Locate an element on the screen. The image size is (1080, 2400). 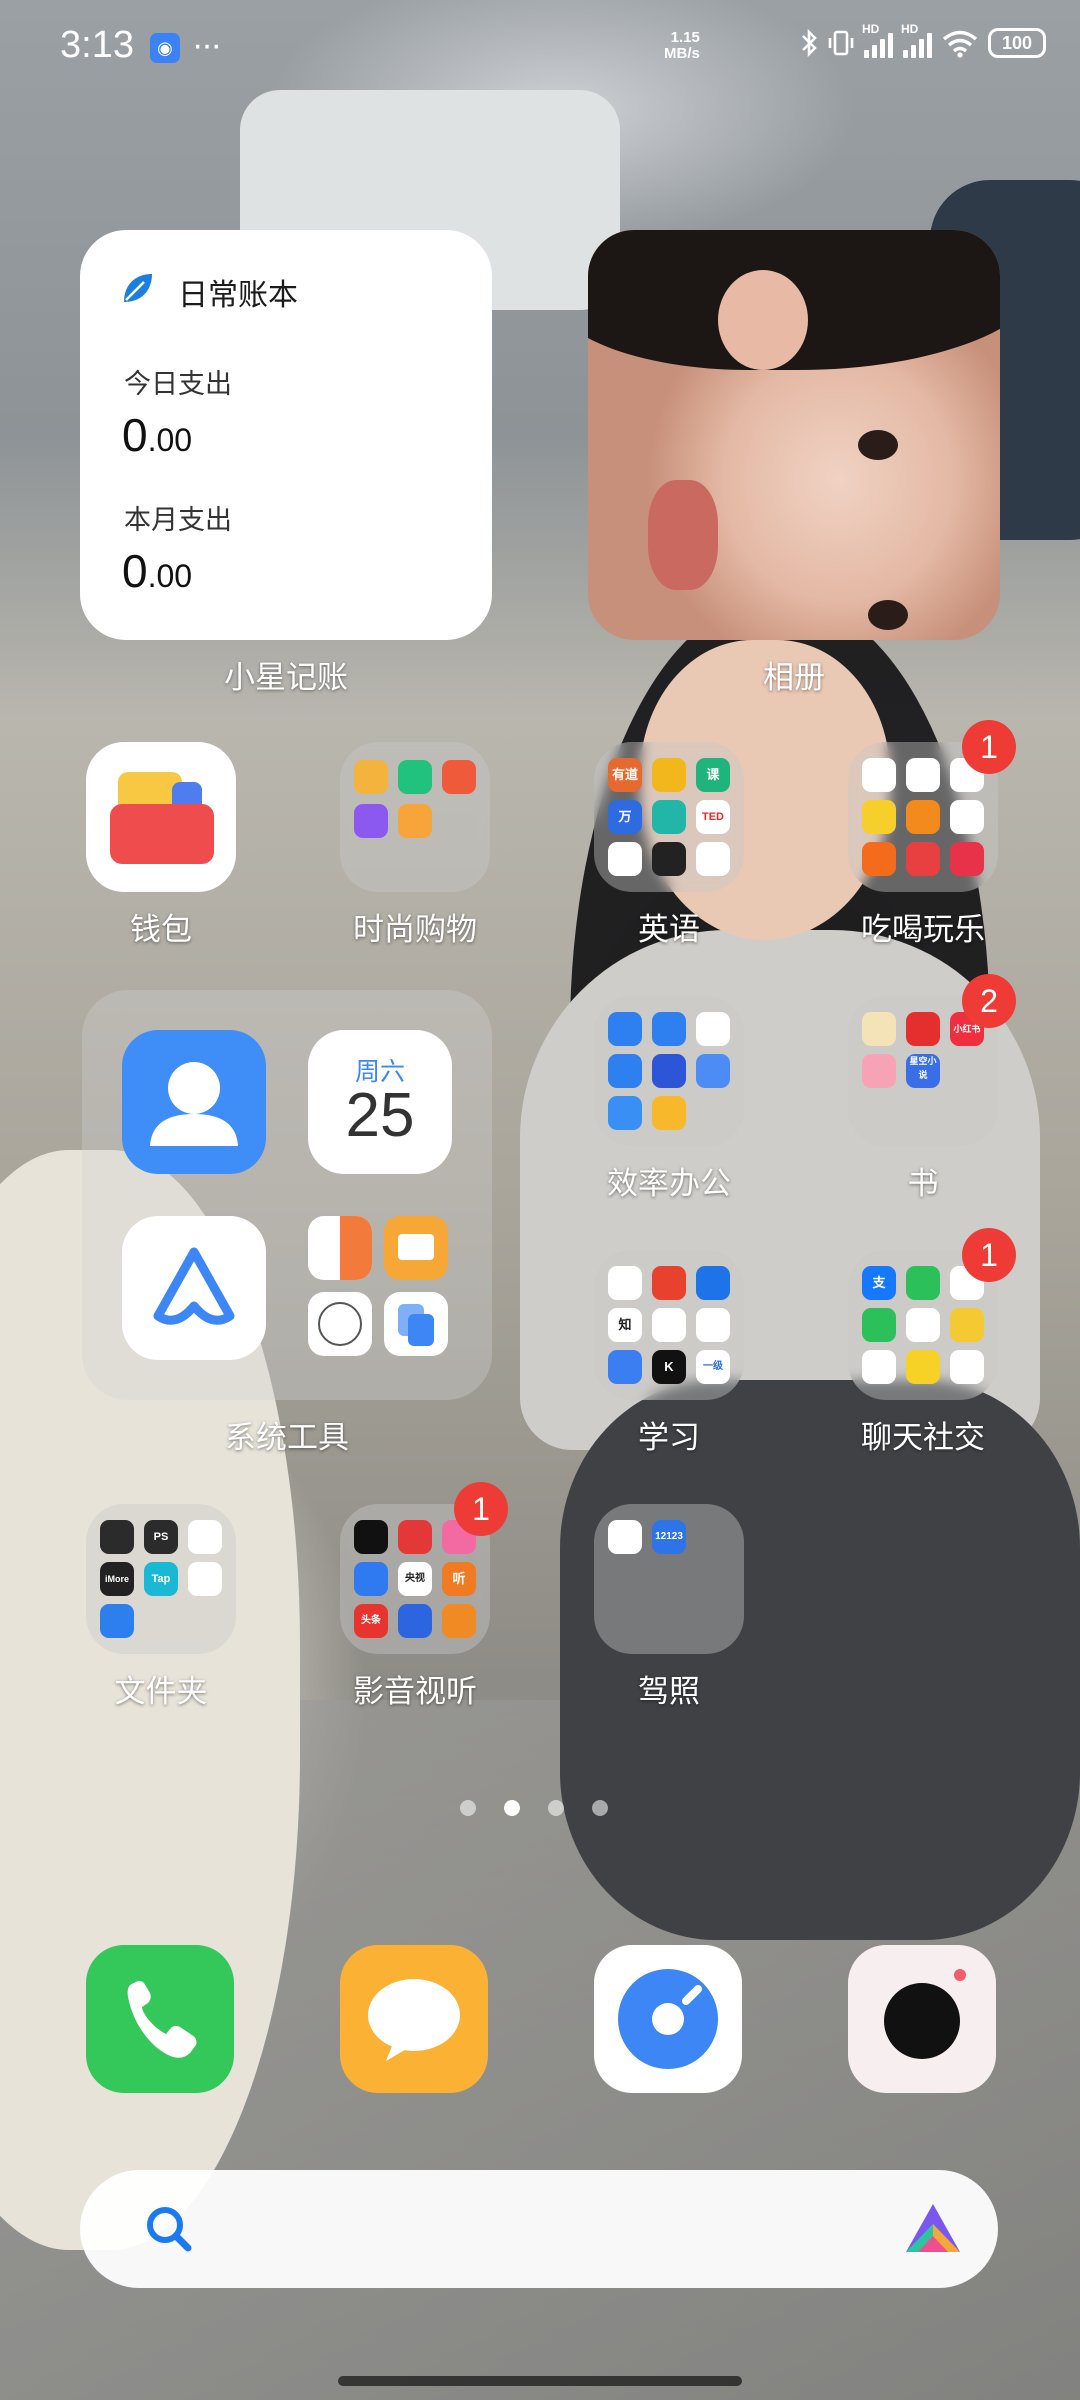
system-tools-label: 系统工具 is located at coordinates (287, 1437).